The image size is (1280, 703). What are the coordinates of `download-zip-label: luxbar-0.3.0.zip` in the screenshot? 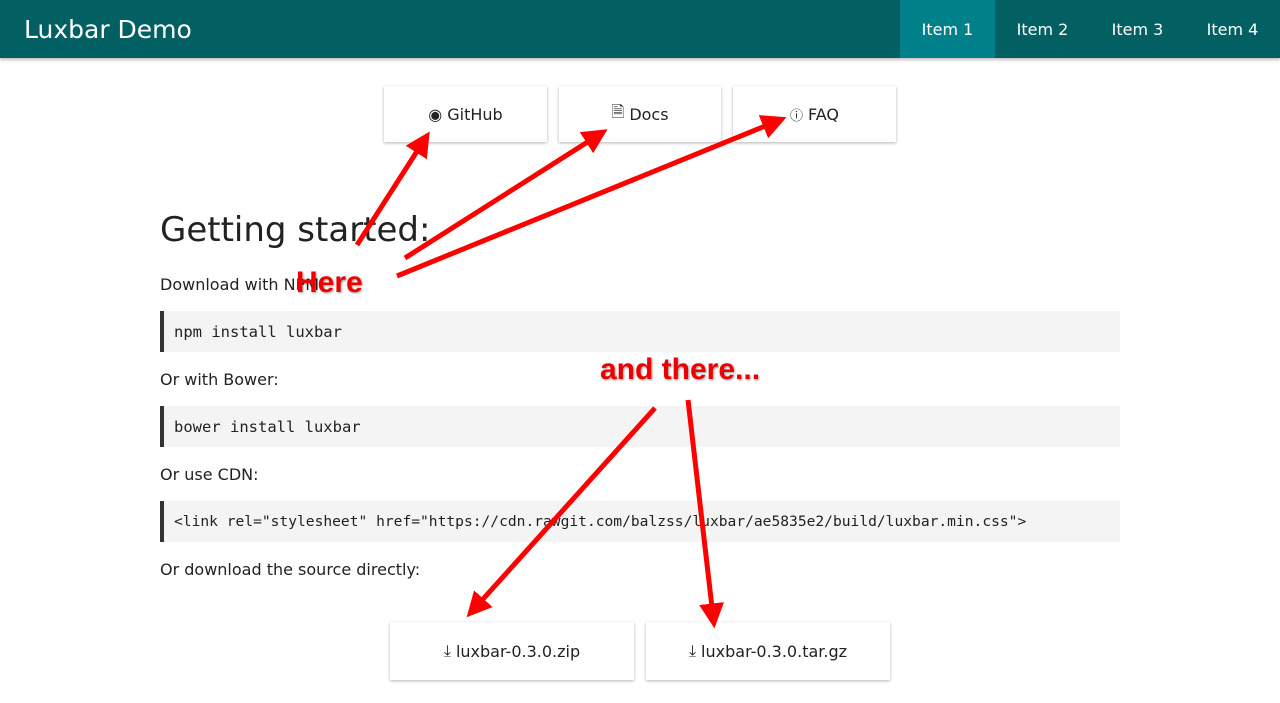 It's located at (518, 651).